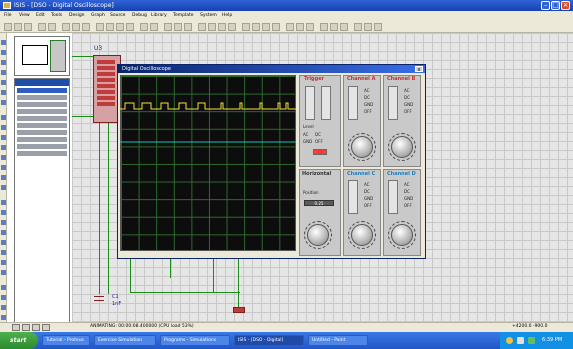 This screenshot has width=573, height=349. What do you see at coordinates (367, 97) in the screenshot?
I see `channel-a-coupling-option: DC` at bounding box center [367, 97].